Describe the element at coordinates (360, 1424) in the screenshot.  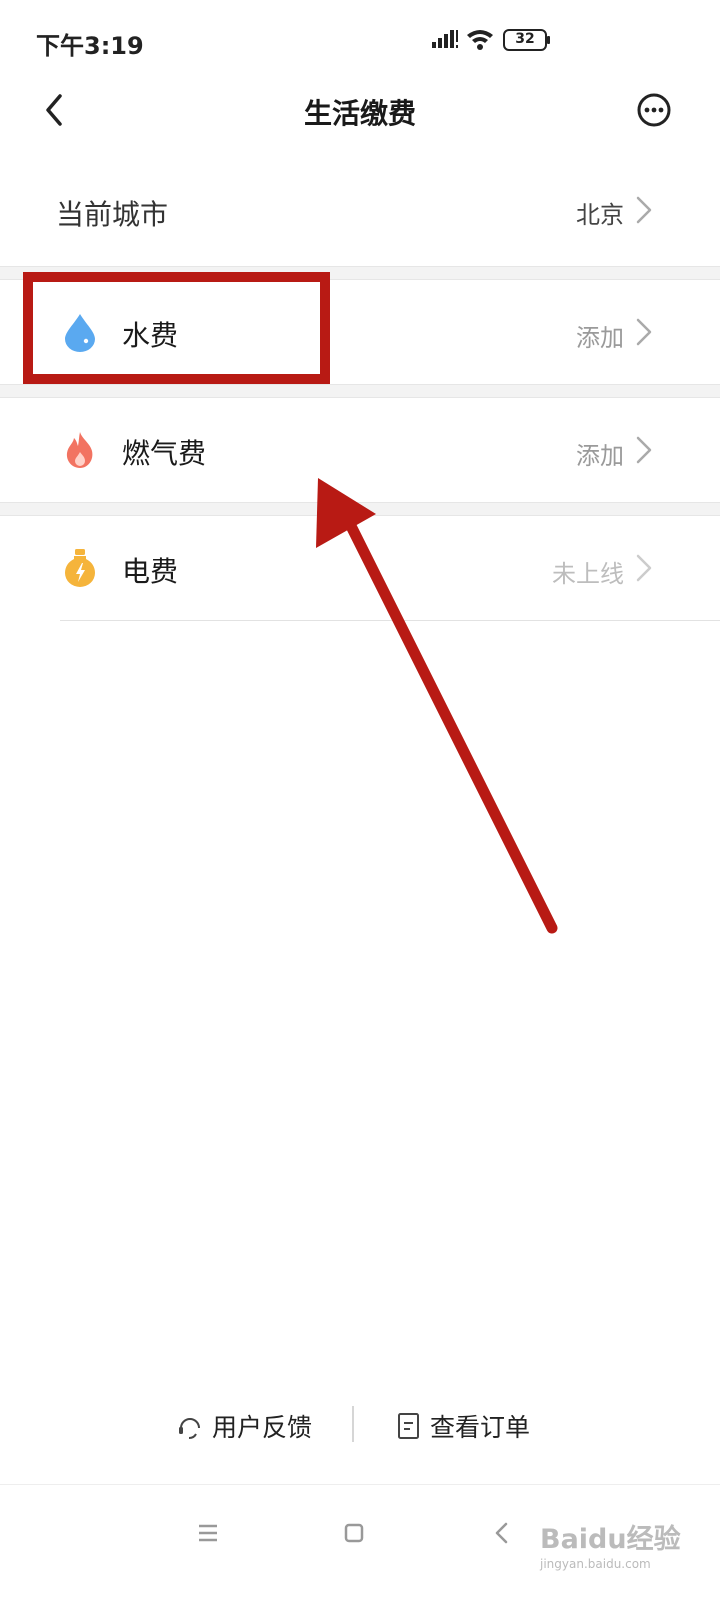
I see `bottom-links: 用户反馈 查看订单` at that location.